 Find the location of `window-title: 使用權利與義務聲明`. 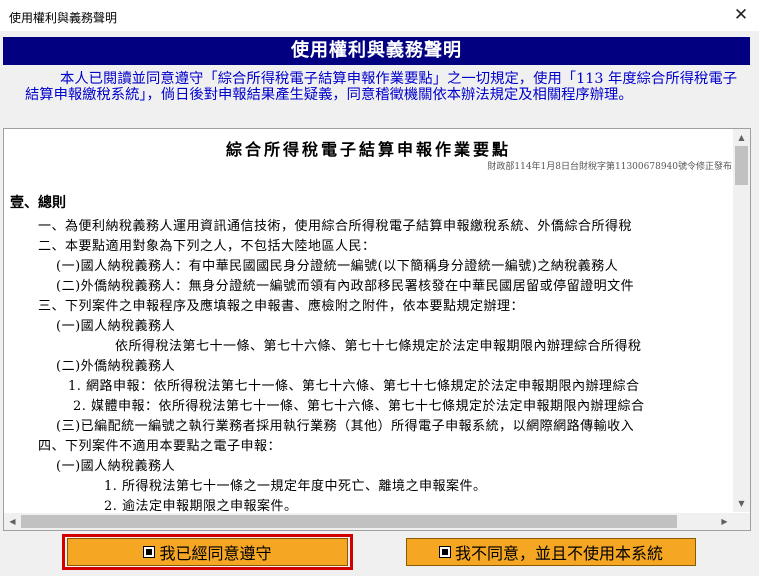

window-title: 使用權利與義務聲明 is located at coordinates (63, 18).